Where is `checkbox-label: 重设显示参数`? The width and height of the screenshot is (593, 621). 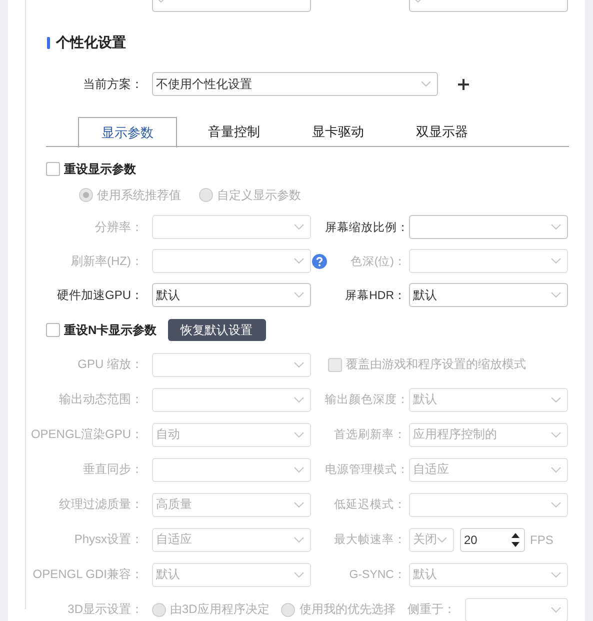 checkbox-label: 重设显示参数 is located at coordinates (100, 169).